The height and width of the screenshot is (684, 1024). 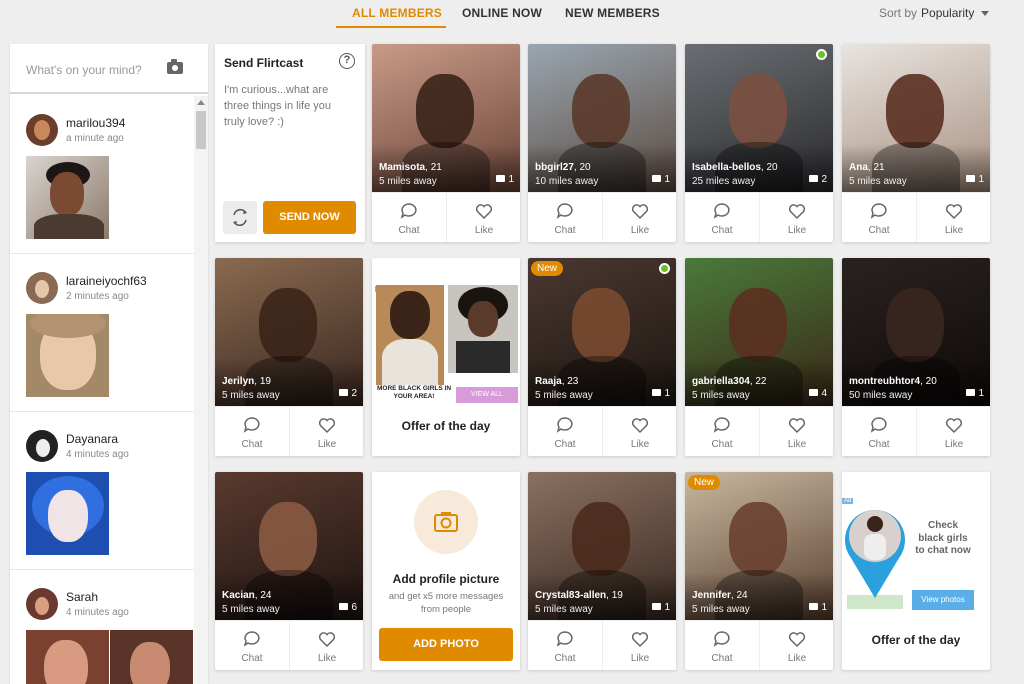 I want to click on scroll-thumb, so click(x=201, y=130).